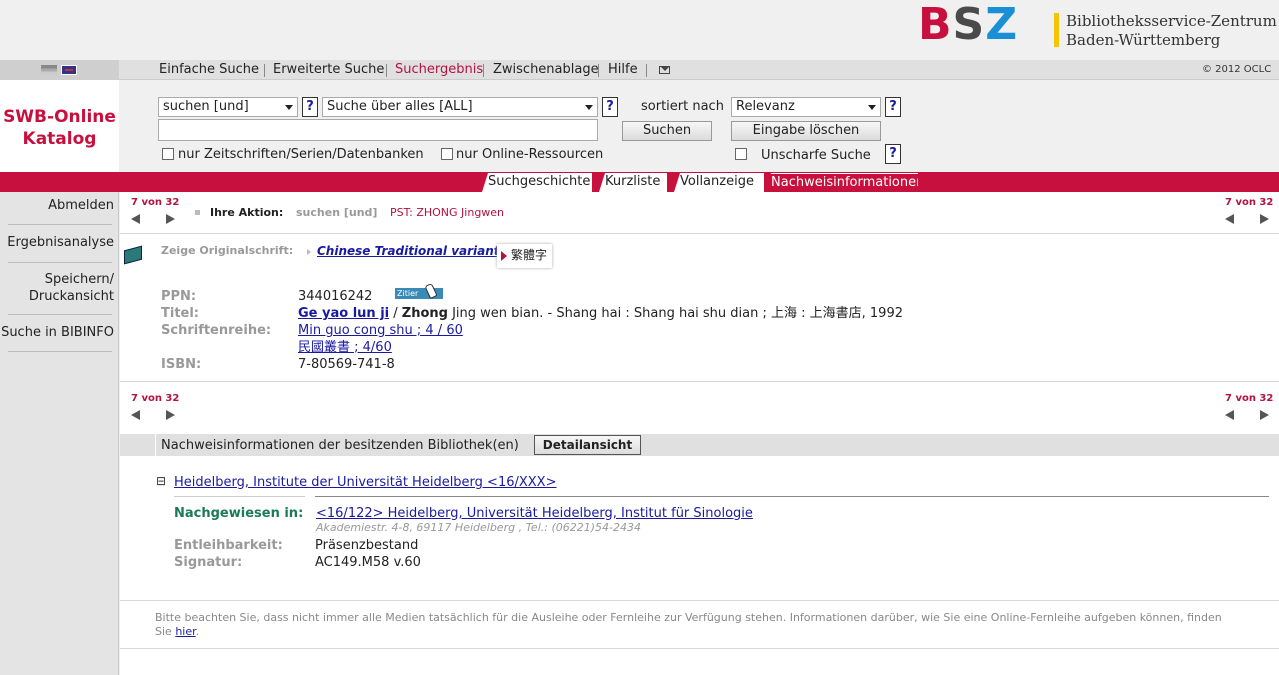 Image resolution: width=1279 pixels, height=675 pixels. Describe the element at coordinates (79, 279) in the screenshot. I see `sidebar-item-speichern: Speichern/` at that location.